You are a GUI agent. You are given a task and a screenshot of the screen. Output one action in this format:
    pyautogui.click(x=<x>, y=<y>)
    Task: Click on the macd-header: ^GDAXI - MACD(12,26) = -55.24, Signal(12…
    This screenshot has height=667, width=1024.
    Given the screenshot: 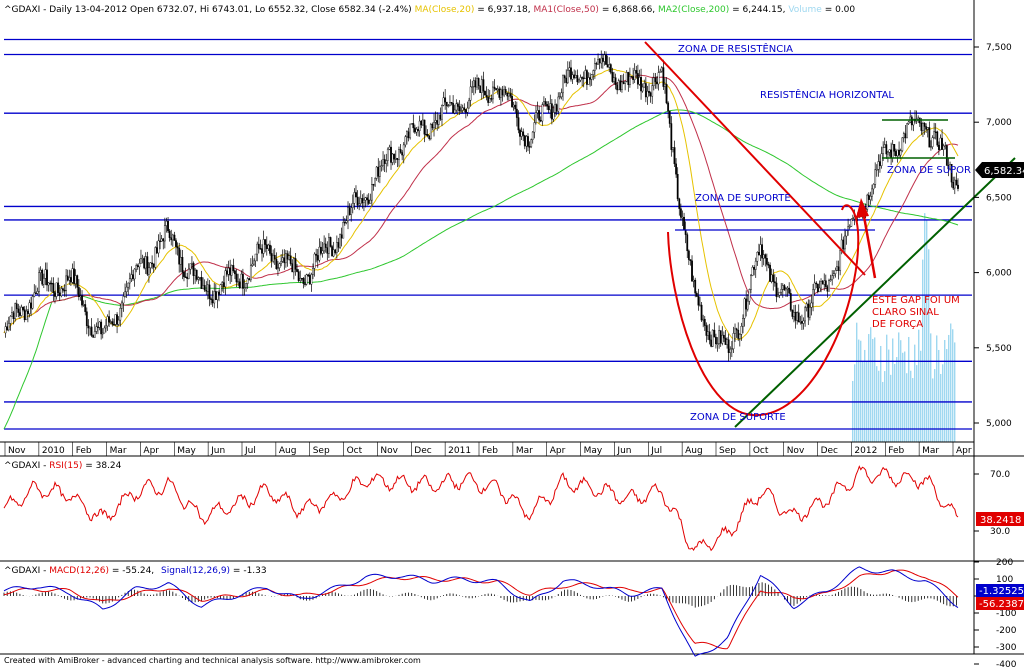 What is the action you would take?
    pyautogui.click(x=135, y=571)
    